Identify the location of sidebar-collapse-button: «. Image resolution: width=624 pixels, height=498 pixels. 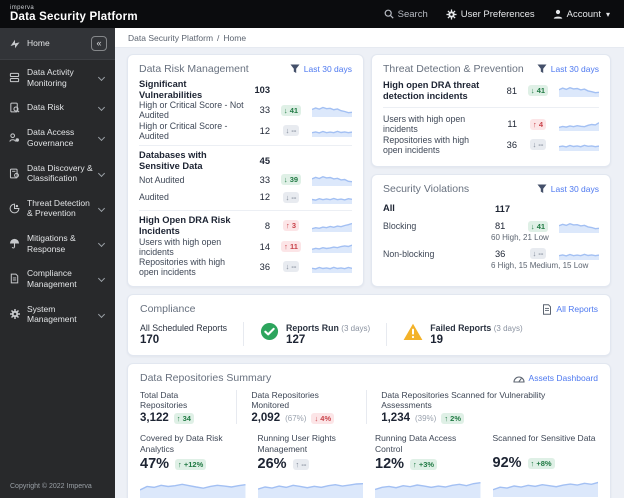
(99, 43).